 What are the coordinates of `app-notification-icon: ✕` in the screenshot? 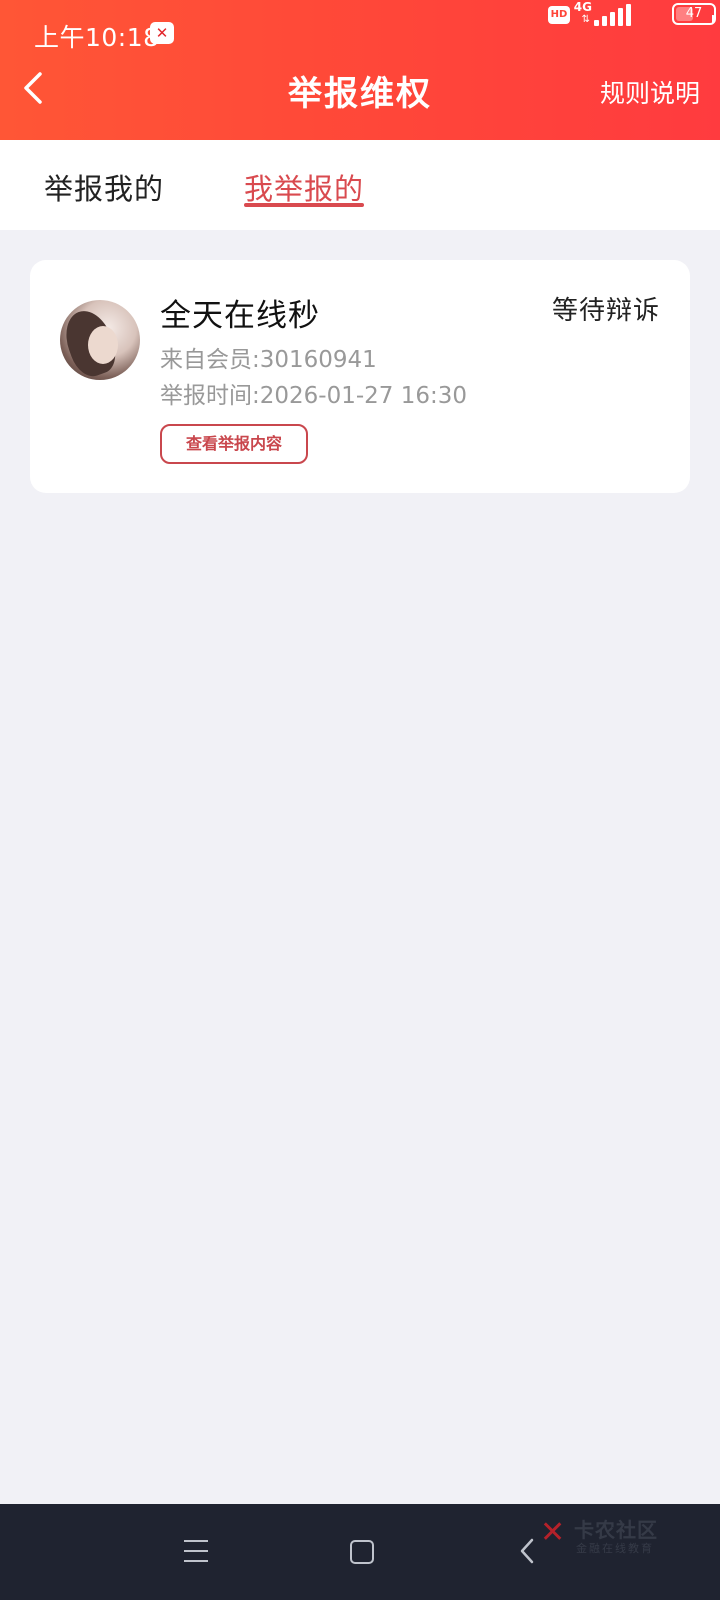 It's located at (162, 33).